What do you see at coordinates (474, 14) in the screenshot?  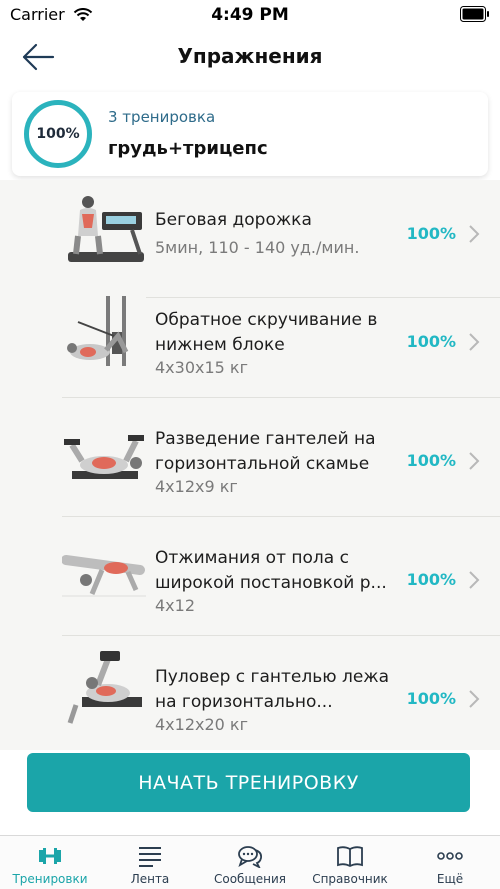 I see `battery-icon` at bounding box center [474, 14].